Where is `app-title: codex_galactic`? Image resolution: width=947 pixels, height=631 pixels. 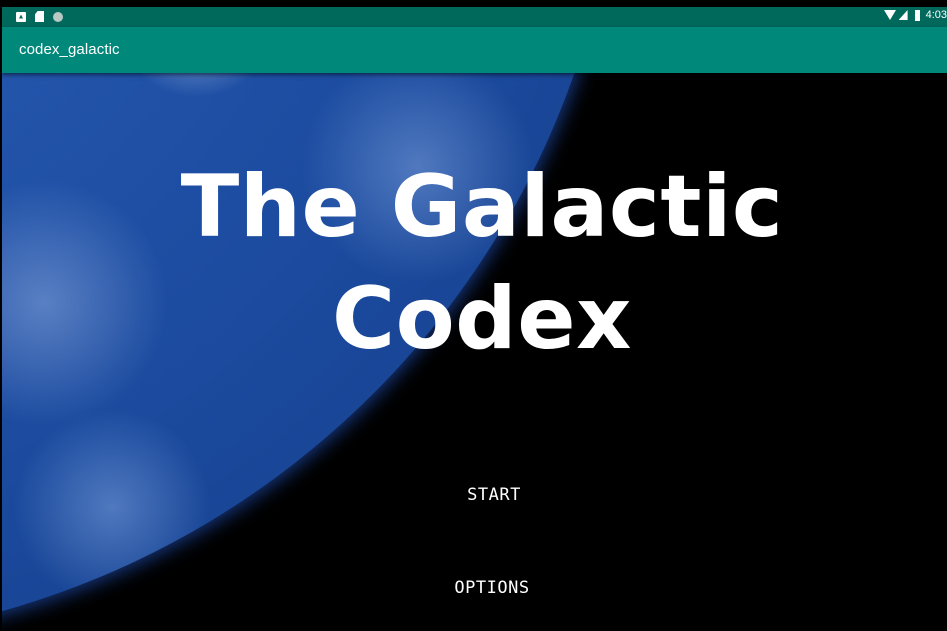 app-title: codex_galactic is located at coordinates (69, 49).